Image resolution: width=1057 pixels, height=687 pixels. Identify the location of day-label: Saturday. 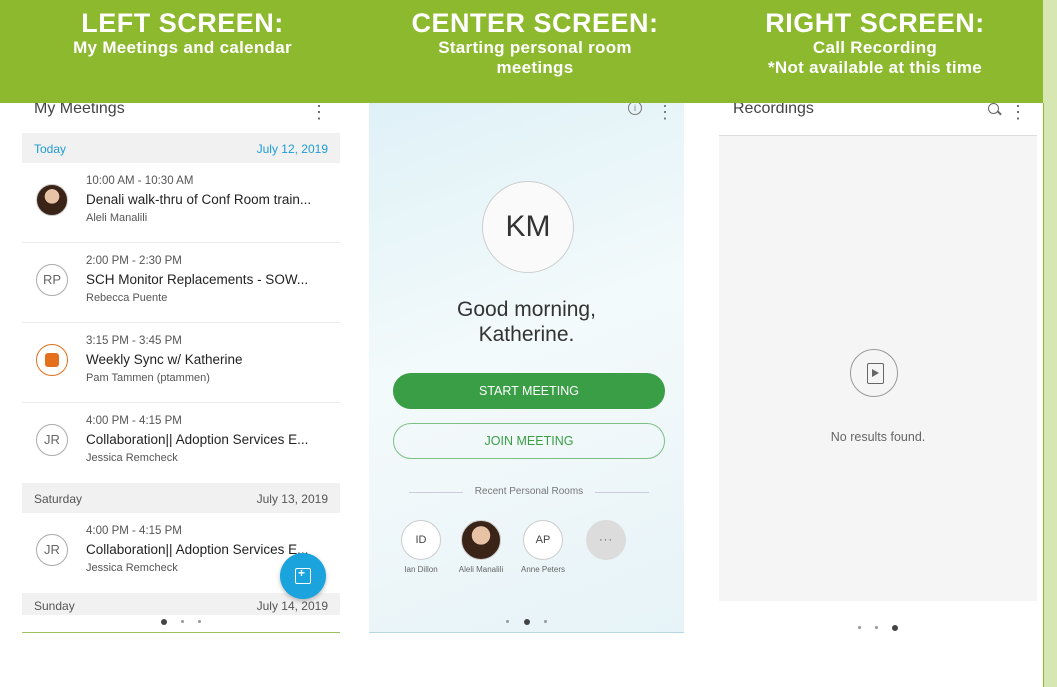
(58, 499).